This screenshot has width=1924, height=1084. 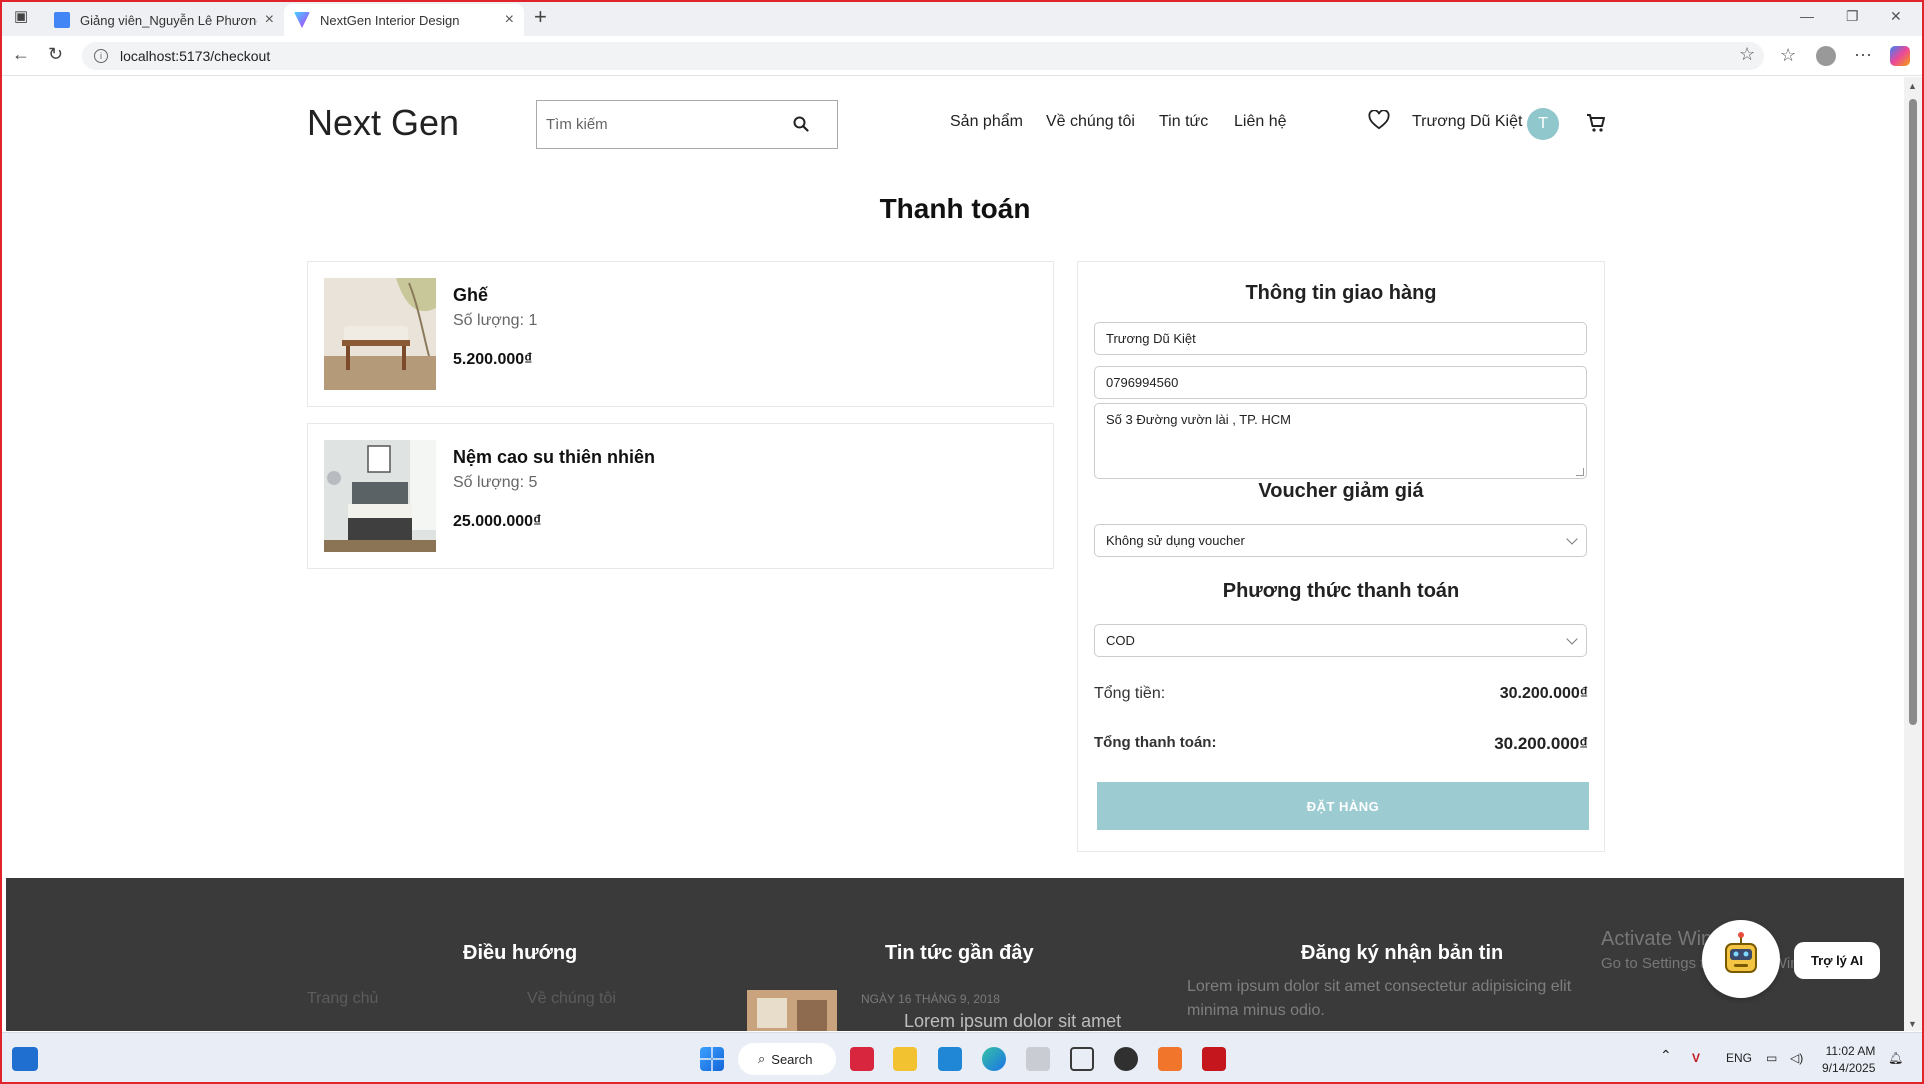 What do you see at coordinates (787, 1059) in the screenshot?
I see `taskbar-search: ⌕ Search` at bounding box center [787, 1059].